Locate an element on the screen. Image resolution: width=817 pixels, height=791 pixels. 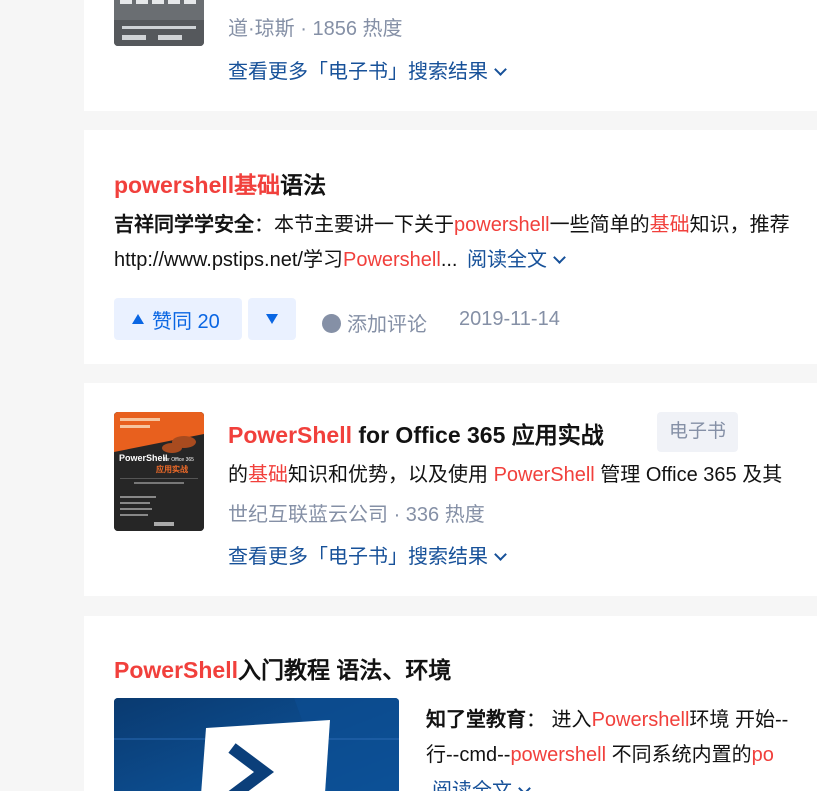
svg-text: for Office 365 is located at coordinates (179, 460).